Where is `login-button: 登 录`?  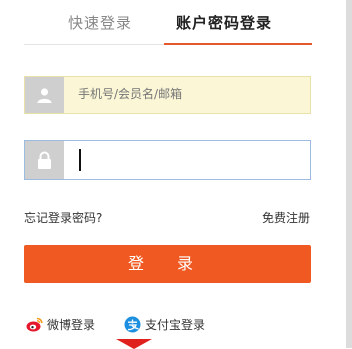 login-button: 登 录 is located at coordinates (167, 264).